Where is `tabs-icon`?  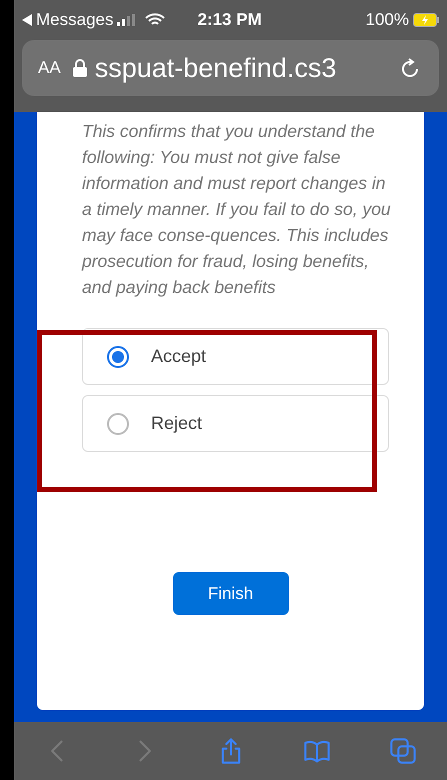
tabs-icon is located at coordinates (403, 751).